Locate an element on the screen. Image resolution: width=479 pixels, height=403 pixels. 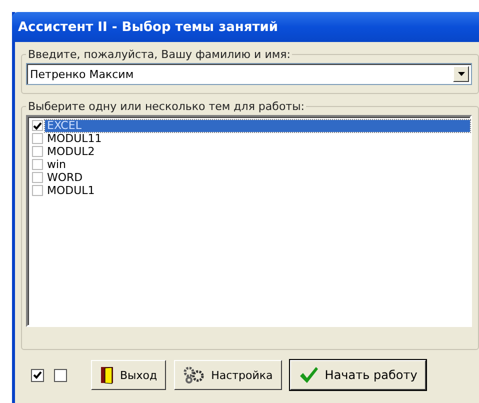
name-combo-box: Петренко Максим is located at coordinates (249, 74).